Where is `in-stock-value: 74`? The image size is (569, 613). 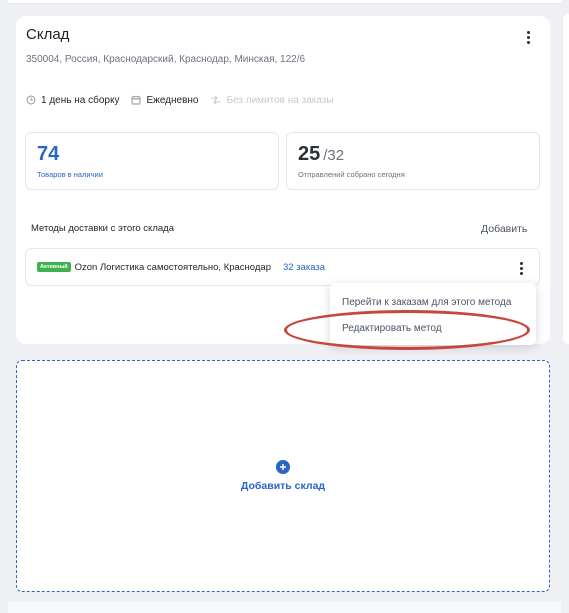
in-stock-value: 74 is located at coordinates (48, 154).